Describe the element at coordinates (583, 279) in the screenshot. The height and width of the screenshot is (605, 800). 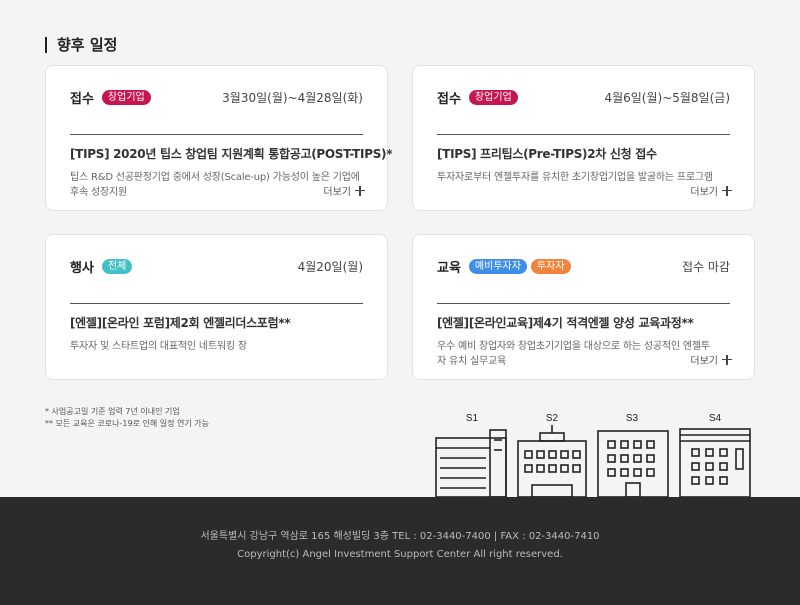
I see `card-header: 교육 예비투자자 투자자 접수 마감` at that location.